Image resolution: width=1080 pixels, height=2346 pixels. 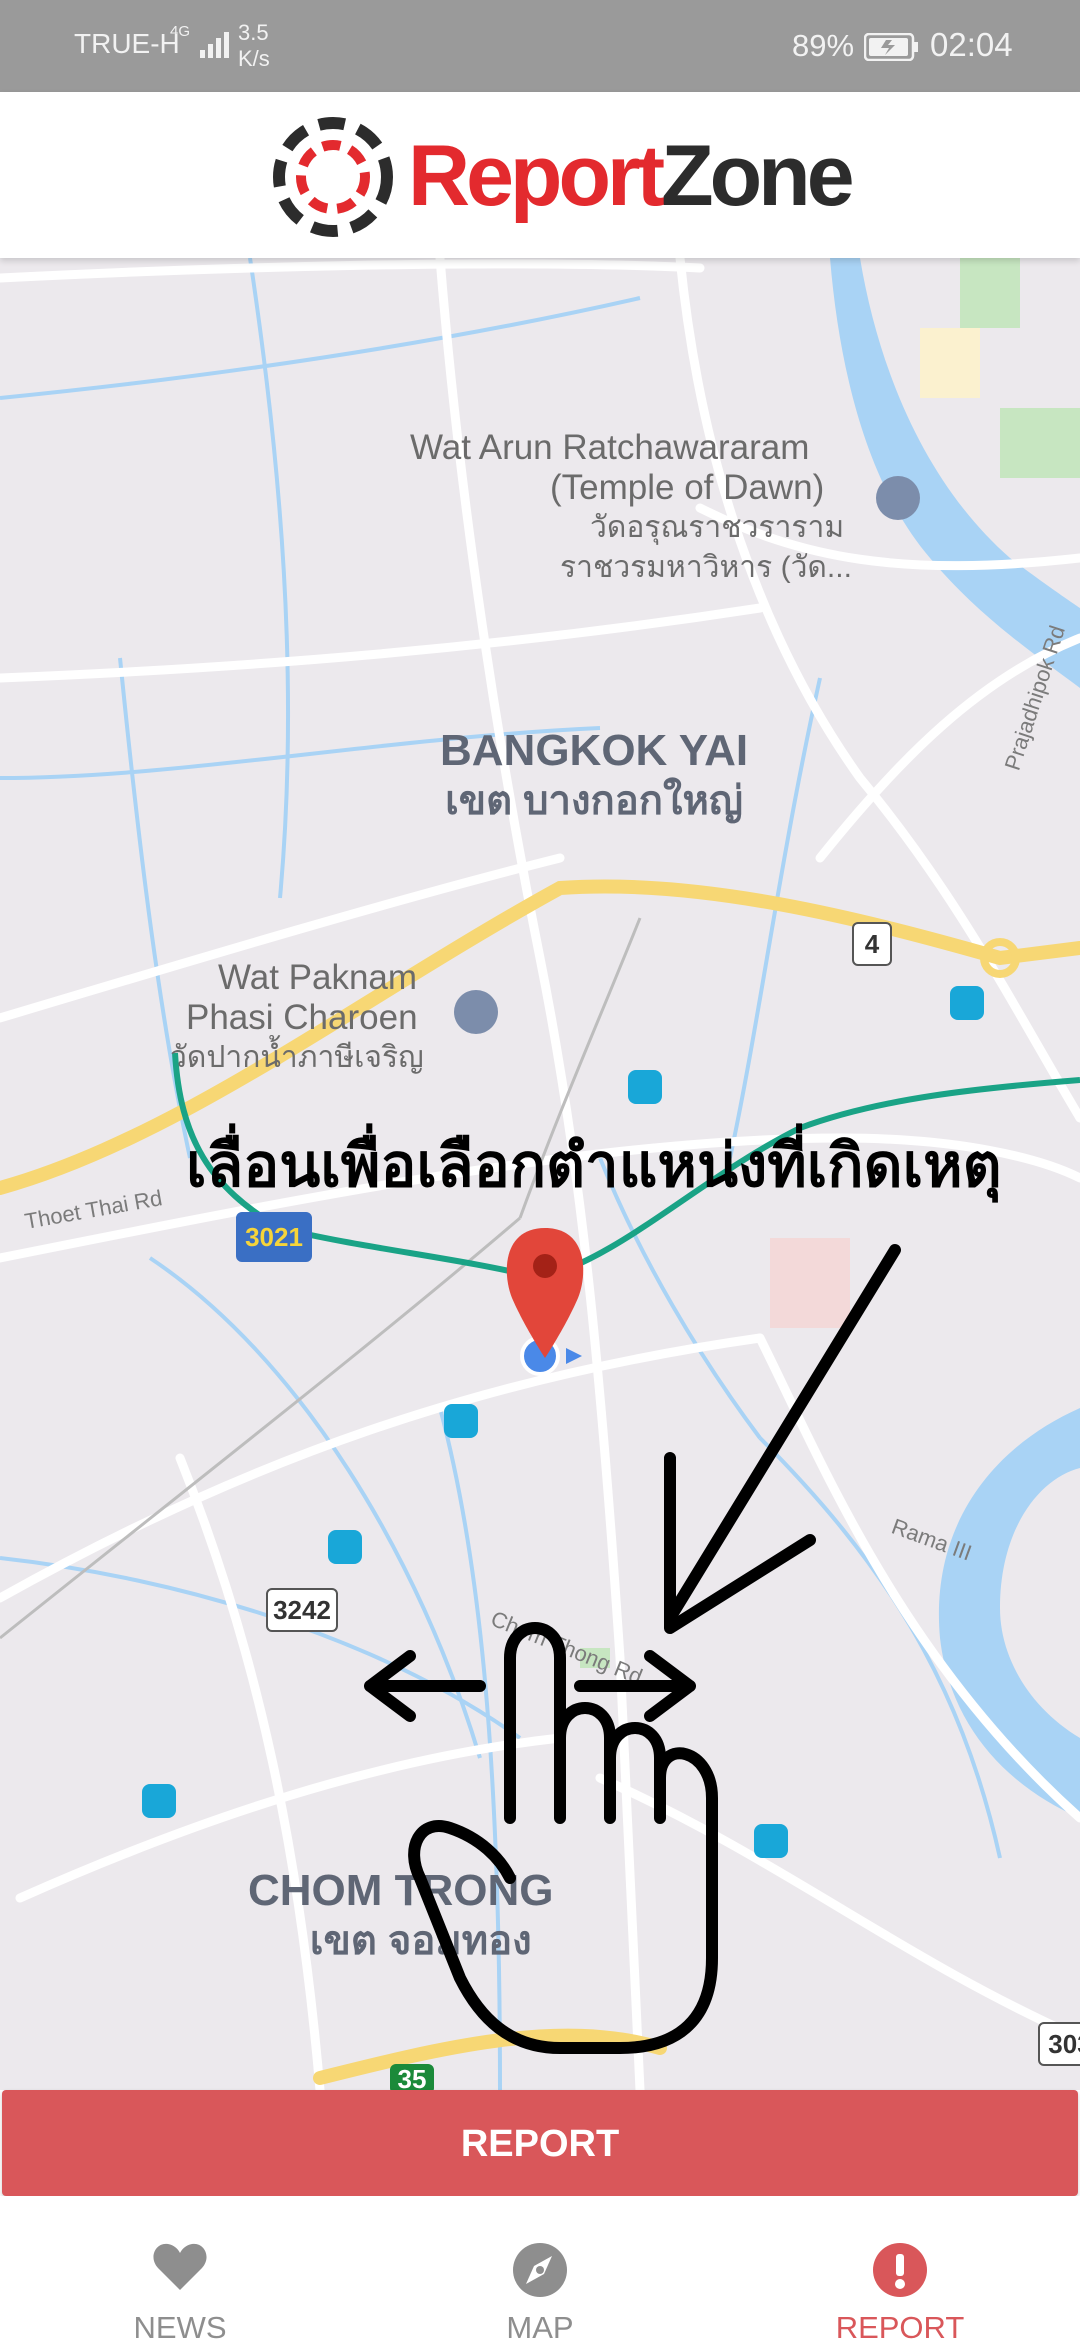 I want to click on nav-label-report: REPORT, so click(x=900, y=2327).